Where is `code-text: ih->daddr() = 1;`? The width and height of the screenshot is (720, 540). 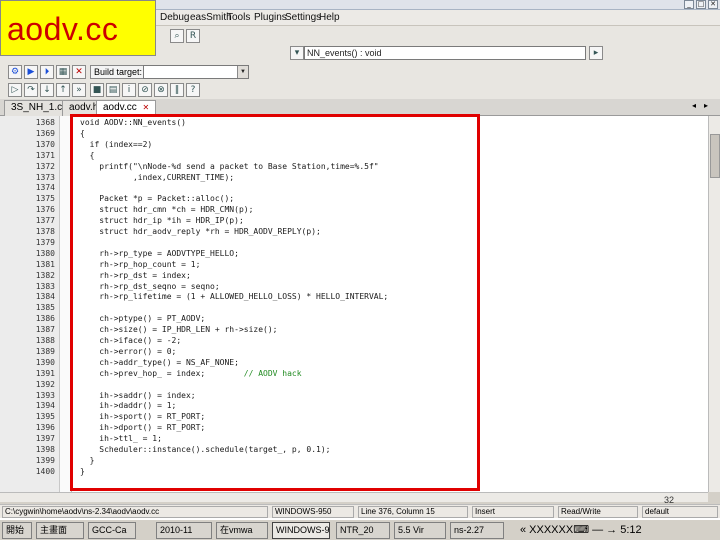 code-text: ih->daddr() = 1; is located at coordinates (128, 406).